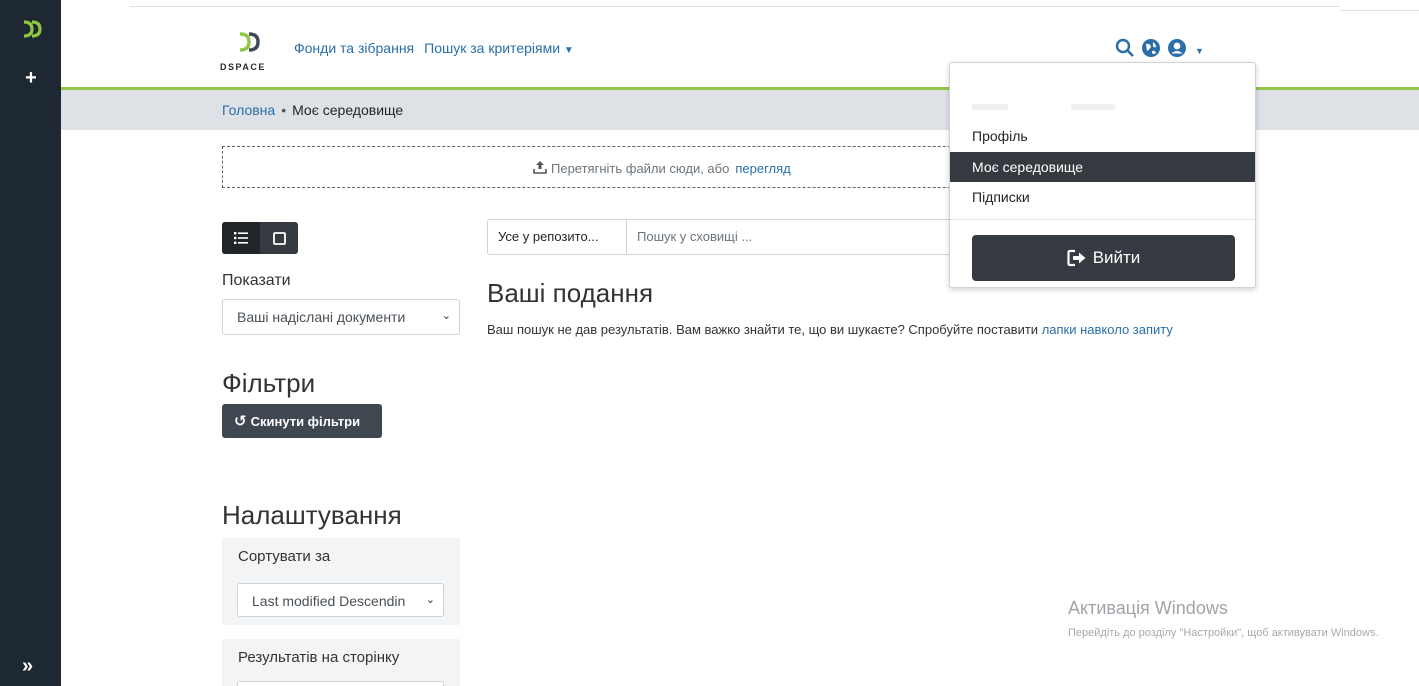 The width and height of the screenshot is (1419, 686). Describe the element at coordinates (1044, 106) in the screenshot. I see `user-name-blurred` at that location.